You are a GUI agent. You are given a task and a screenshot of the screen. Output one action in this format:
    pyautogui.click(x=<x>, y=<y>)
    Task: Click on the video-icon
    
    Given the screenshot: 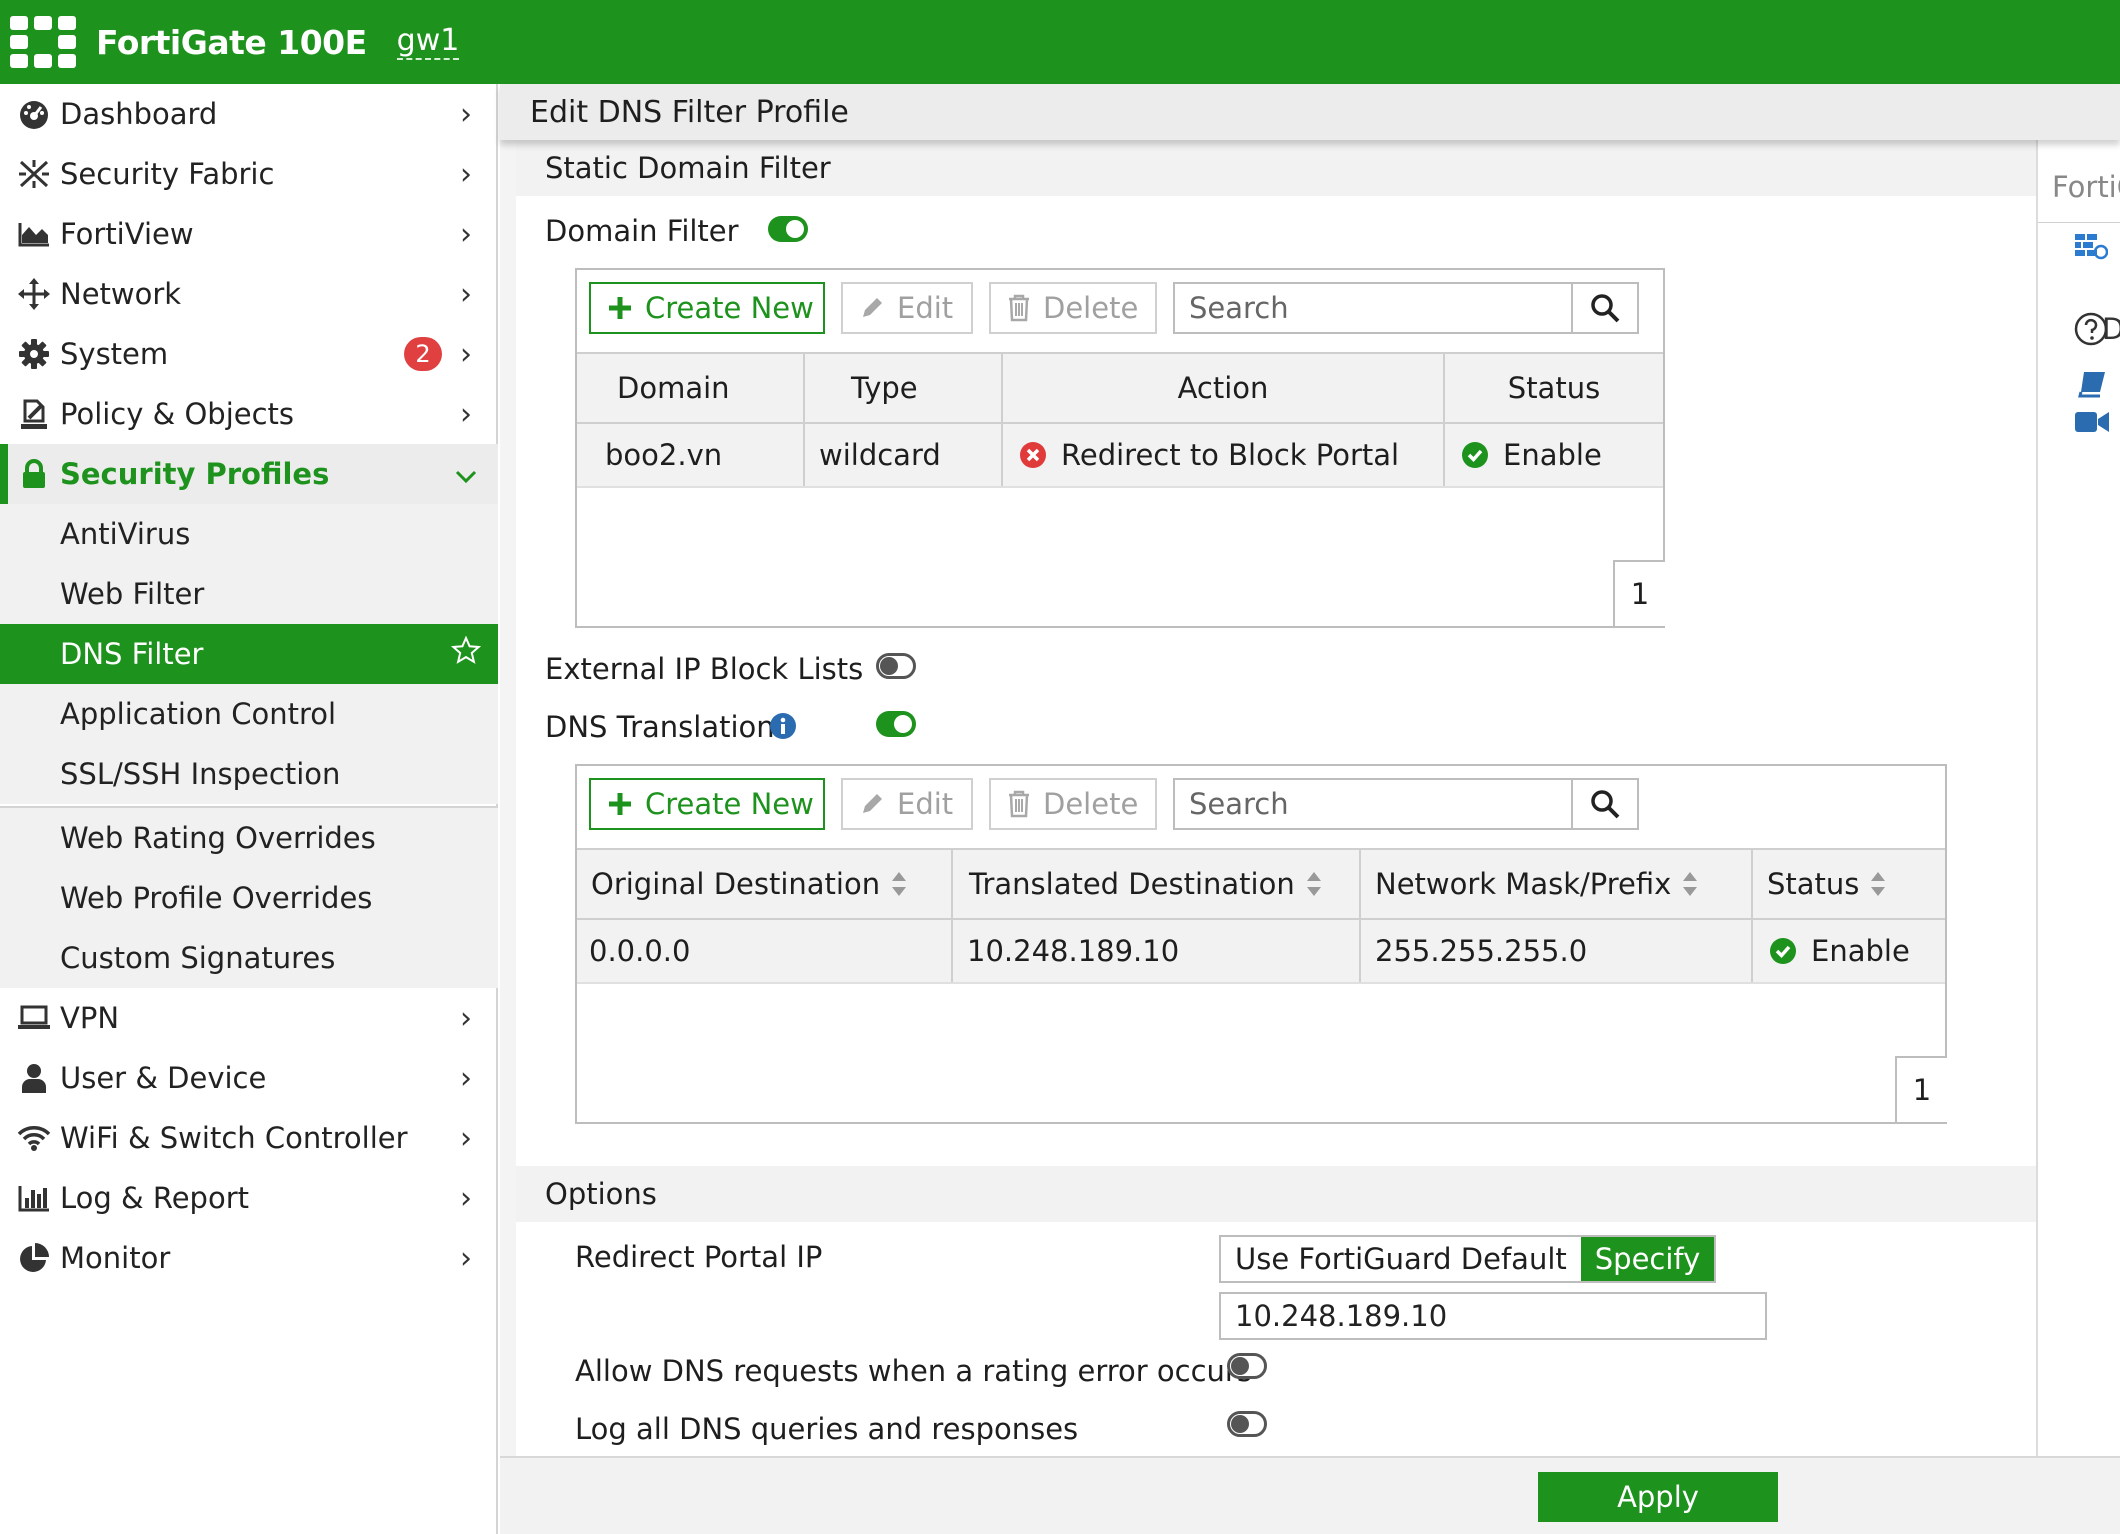 What is the action you would take?
    pyautogui.click(x=2092, y=422)
    